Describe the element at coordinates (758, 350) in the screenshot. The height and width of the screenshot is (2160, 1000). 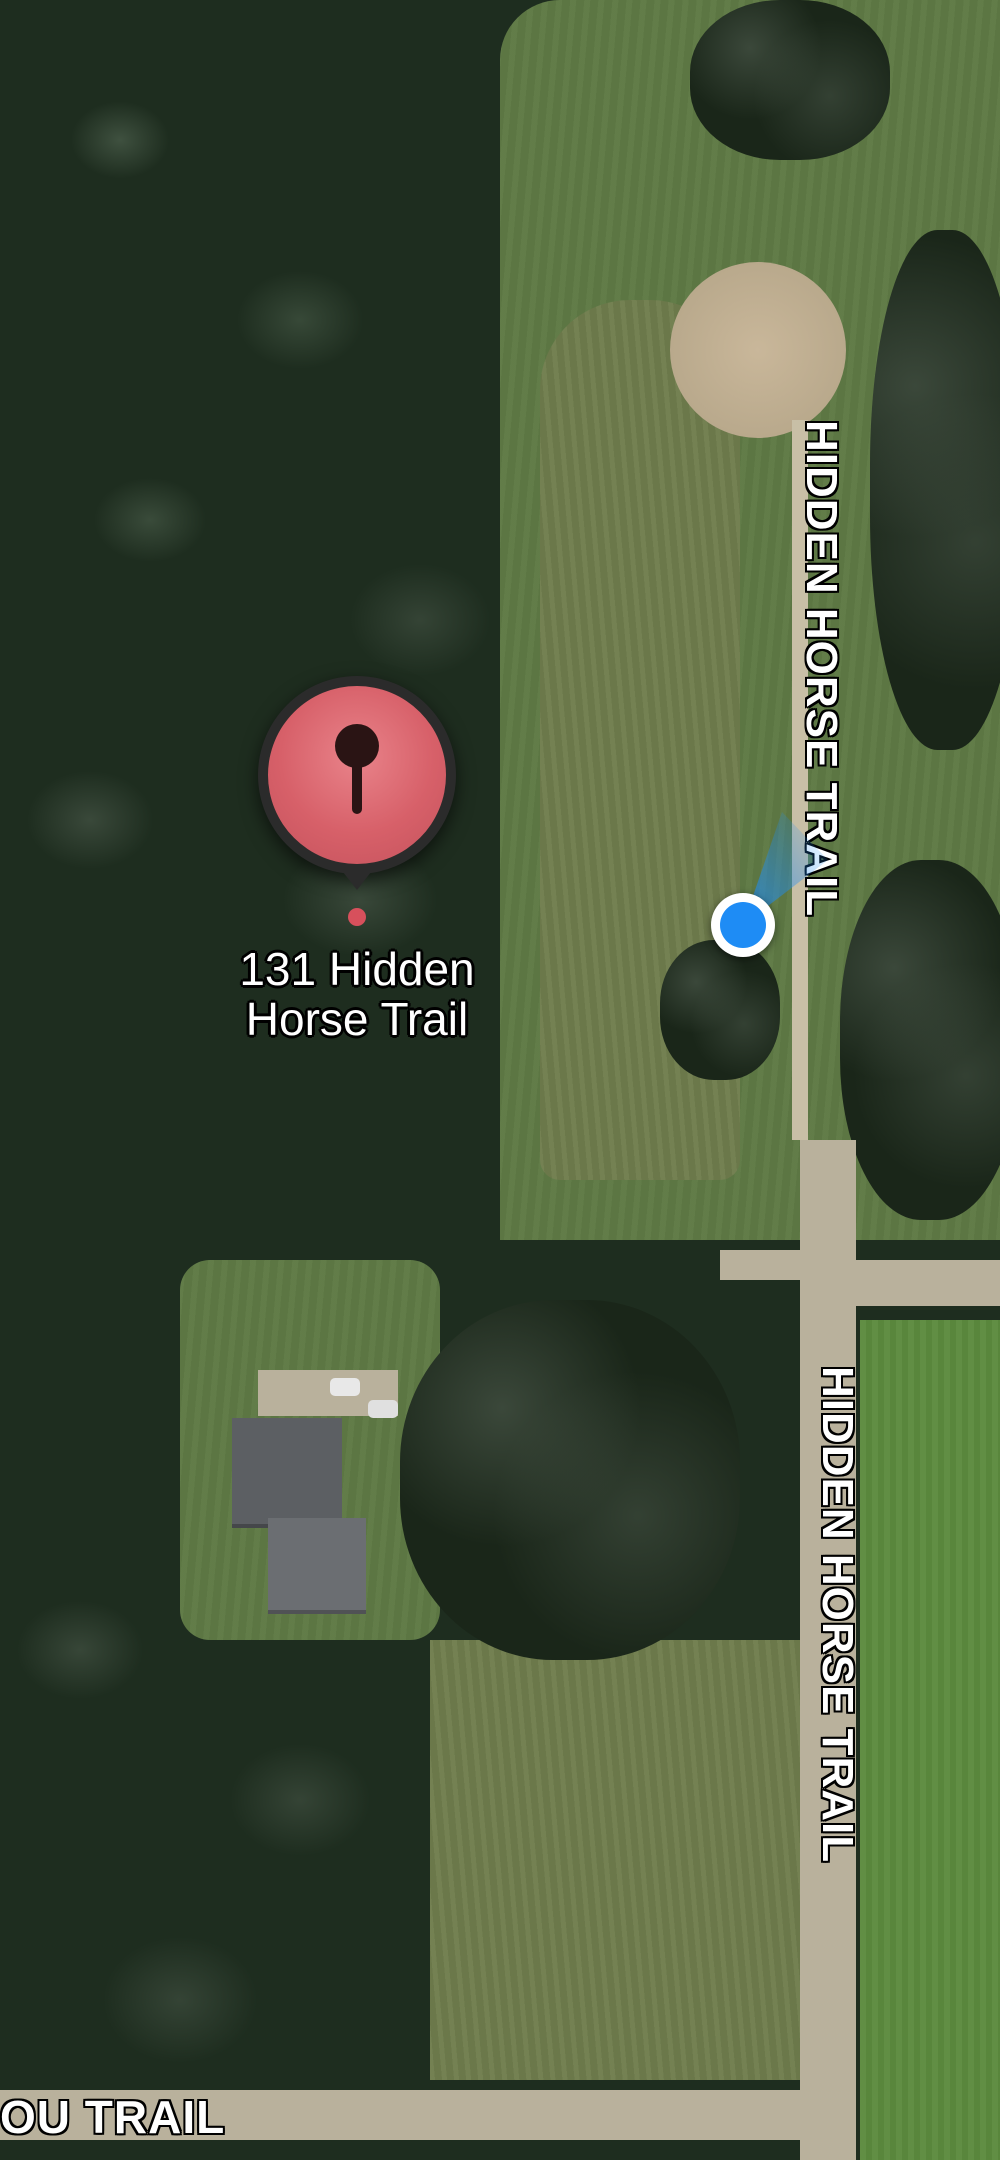
I see `cul-de-sac` at that location.